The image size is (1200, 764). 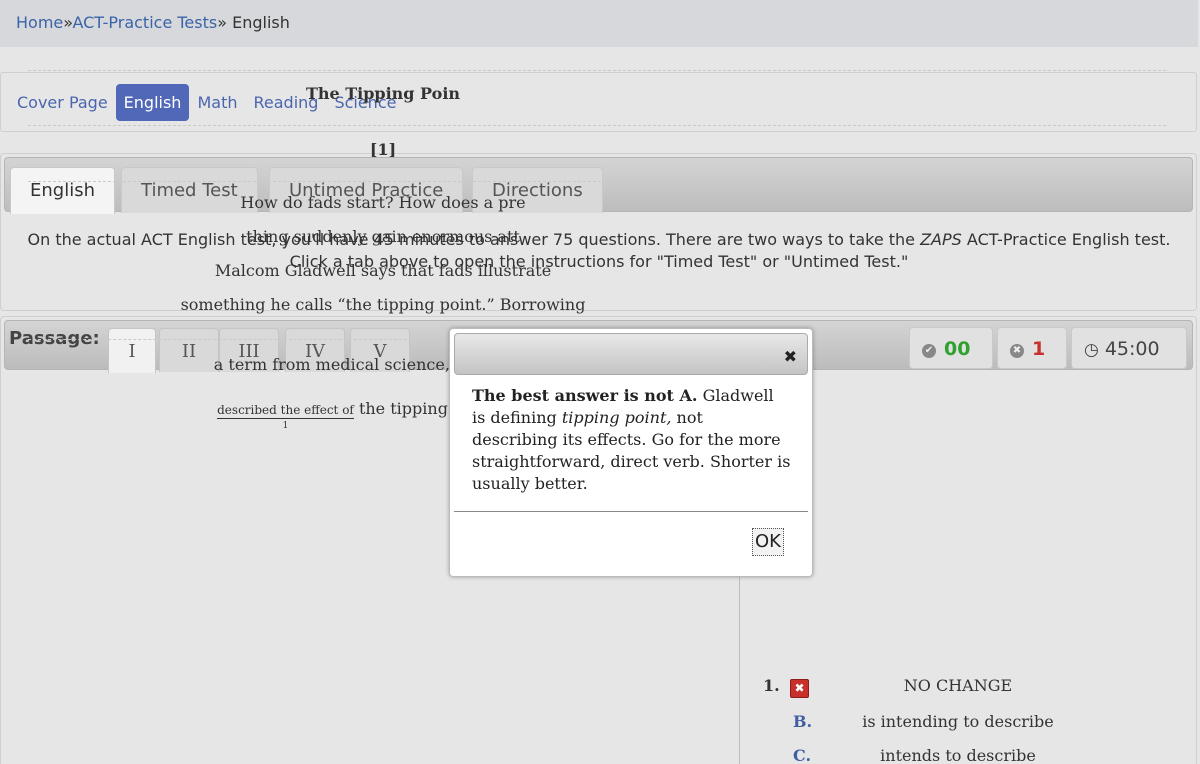 What do you see at coordinates (383, 93) in the screenshot?
I see `passage-title: The Tipping Poin` at bounding box center [383, 93].